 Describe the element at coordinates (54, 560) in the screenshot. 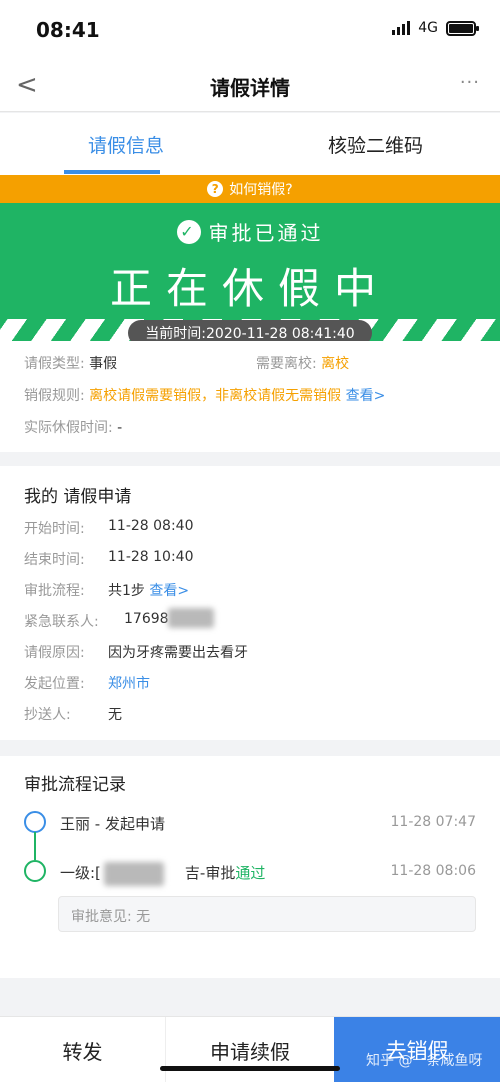

I see `end-time-label: 结束时间:` at that location.